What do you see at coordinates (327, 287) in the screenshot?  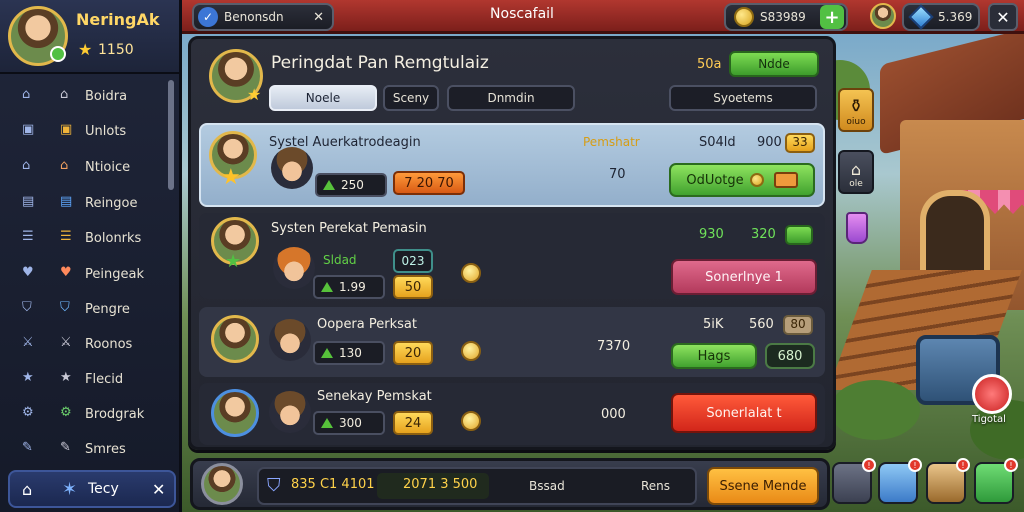 I see `up-arrow-icon` at bounding box center [327, 287].